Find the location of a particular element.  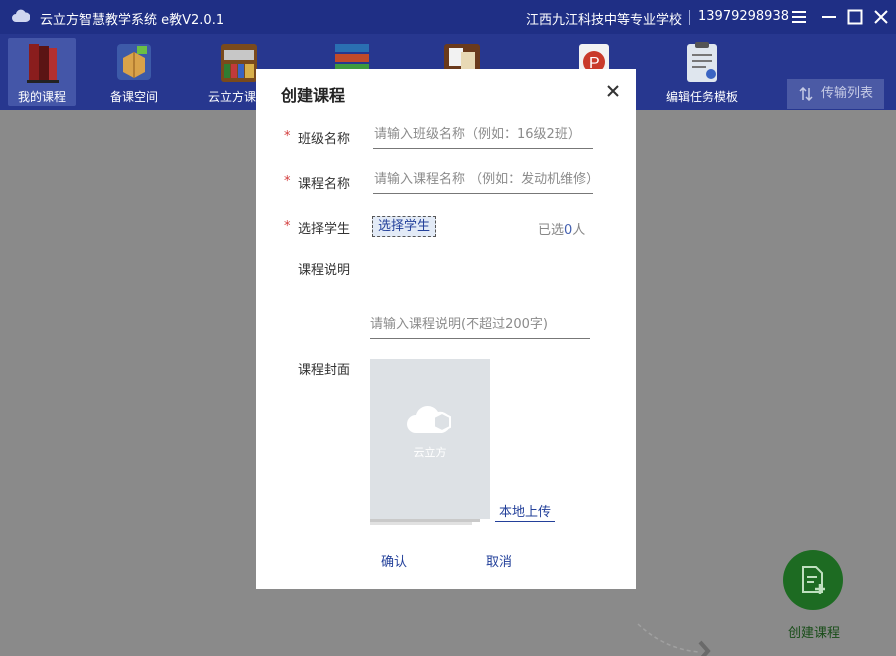

toolbar-label: 备课空间 is located at coordinates (133, 97).